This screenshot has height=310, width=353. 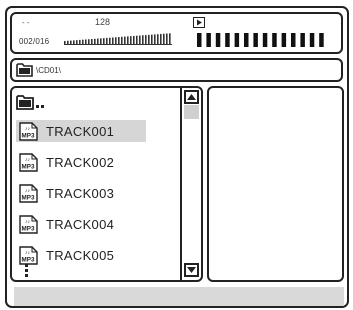 I want to click on arrow-up-icon, so click(x=191, y=97).